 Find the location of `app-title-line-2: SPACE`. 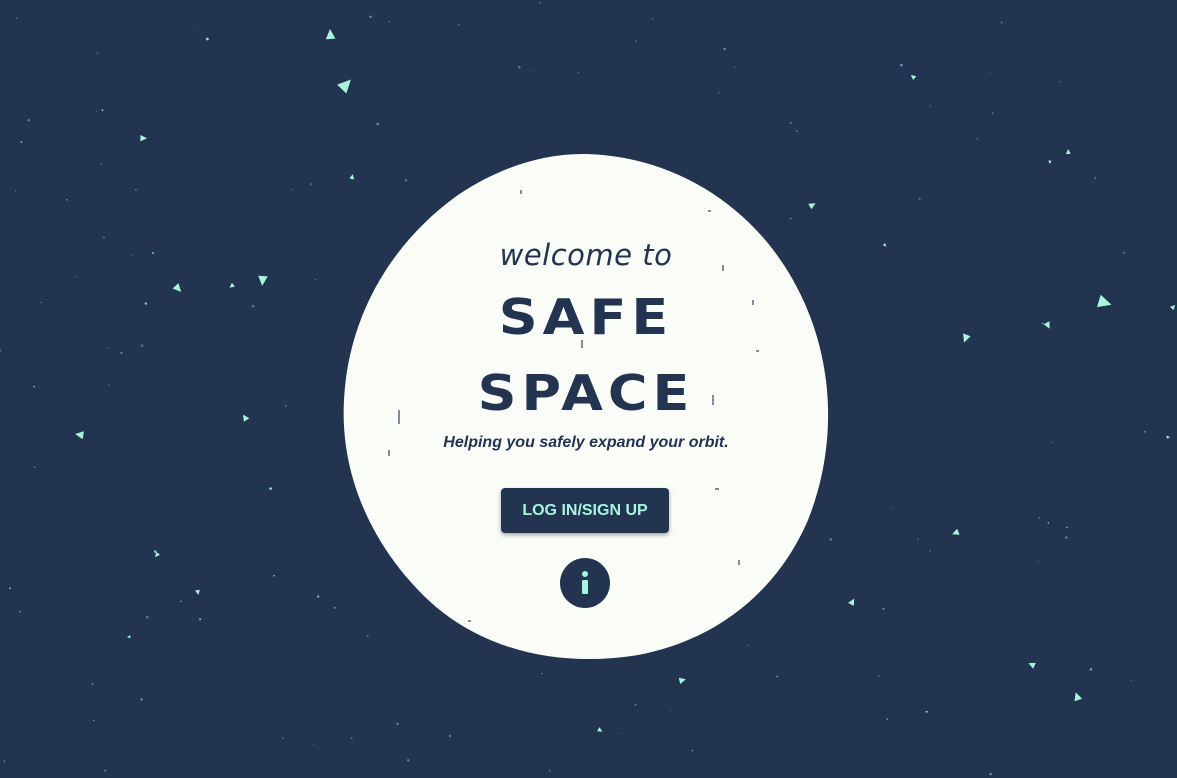

app-title-line-2: SPACE is located at coordinates (586, 393).